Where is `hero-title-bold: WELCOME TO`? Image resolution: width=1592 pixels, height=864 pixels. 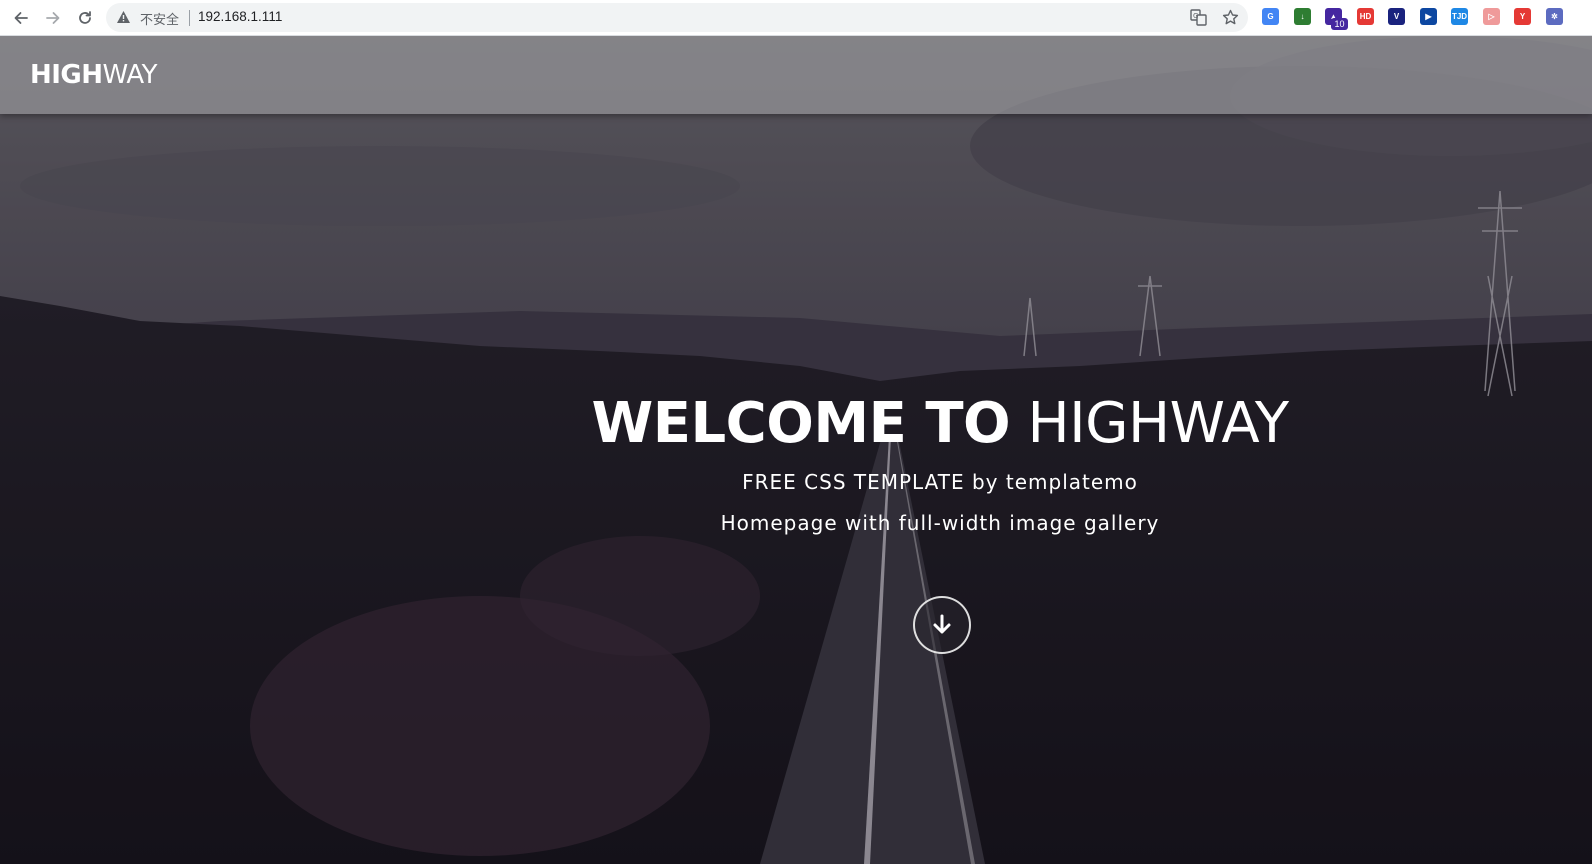 hero-title-bold: WELCOME TO is located at coordinates (801, 423).